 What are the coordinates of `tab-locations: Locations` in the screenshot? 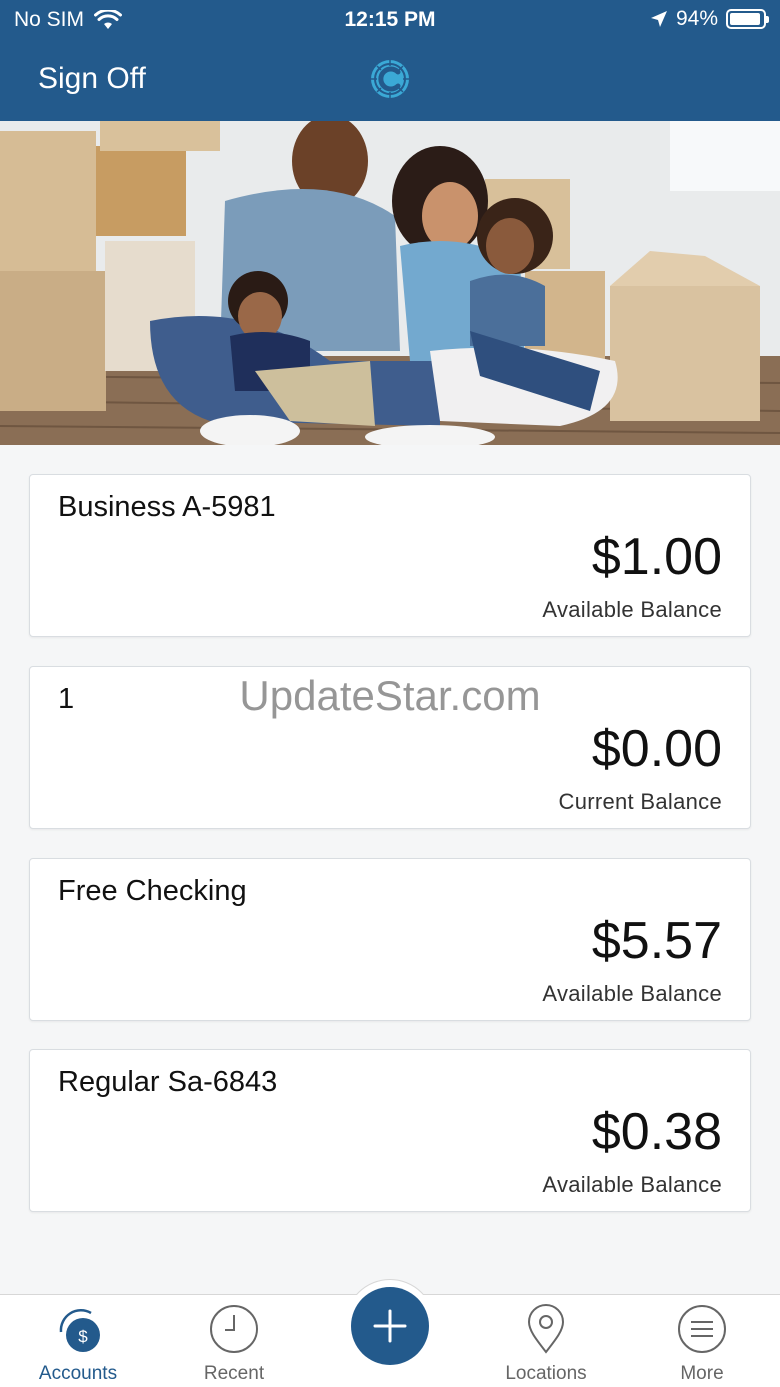 It's located at (546, 1341).